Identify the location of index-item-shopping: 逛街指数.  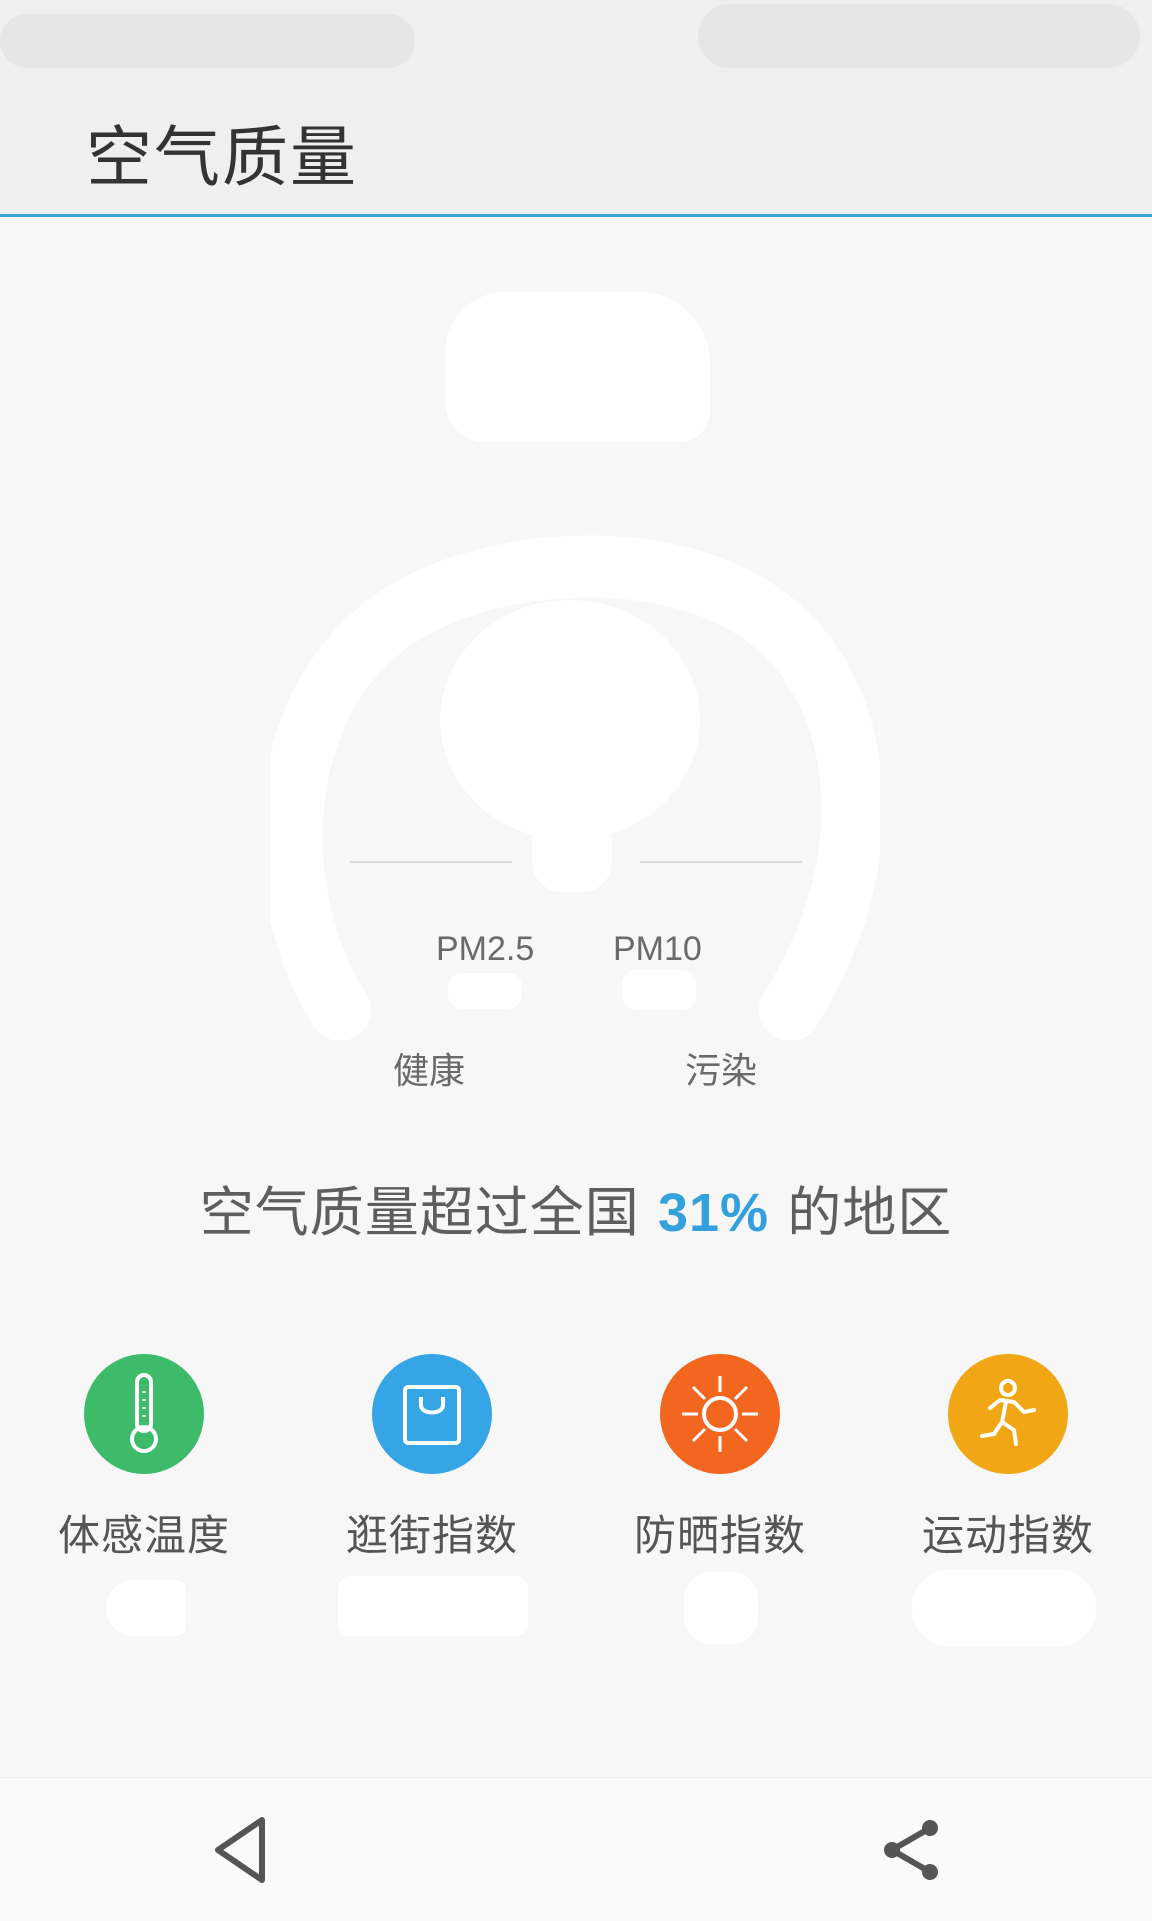
(432, 1458).